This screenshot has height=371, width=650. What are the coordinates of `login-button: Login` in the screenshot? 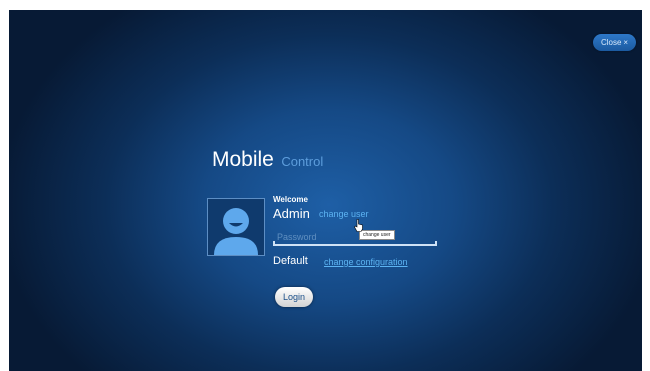 It's located at (294, 297).